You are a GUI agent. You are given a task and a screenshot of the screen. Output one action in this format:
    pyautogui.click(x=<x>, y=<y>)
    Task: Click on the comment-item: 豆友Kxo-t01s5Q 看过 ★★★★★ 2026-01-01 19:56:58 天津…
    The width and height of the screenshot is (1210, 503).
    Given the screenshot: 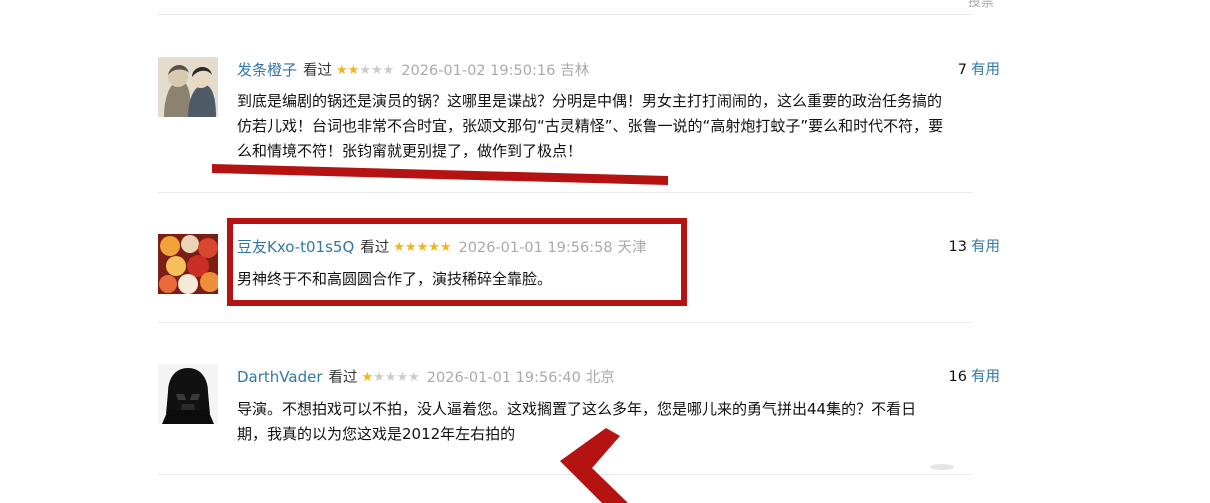 What is the action you would take?
    pyautogui.click(x=583, y=265)
    